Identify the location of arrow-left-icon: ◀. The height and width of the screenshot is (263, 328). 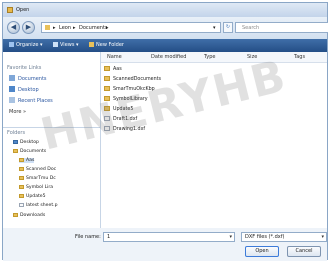
(13, 27).